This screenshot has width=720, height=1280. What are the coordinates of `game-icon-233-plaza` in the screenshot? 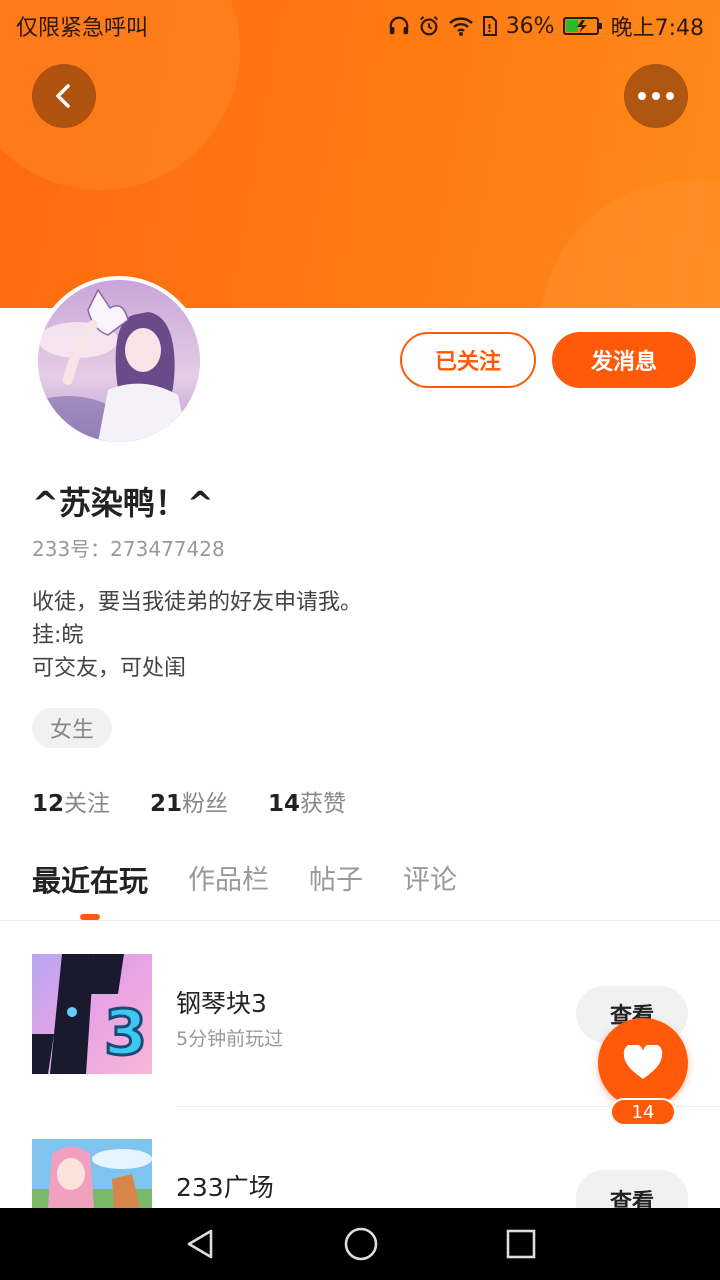 It's located at (92, 1173).